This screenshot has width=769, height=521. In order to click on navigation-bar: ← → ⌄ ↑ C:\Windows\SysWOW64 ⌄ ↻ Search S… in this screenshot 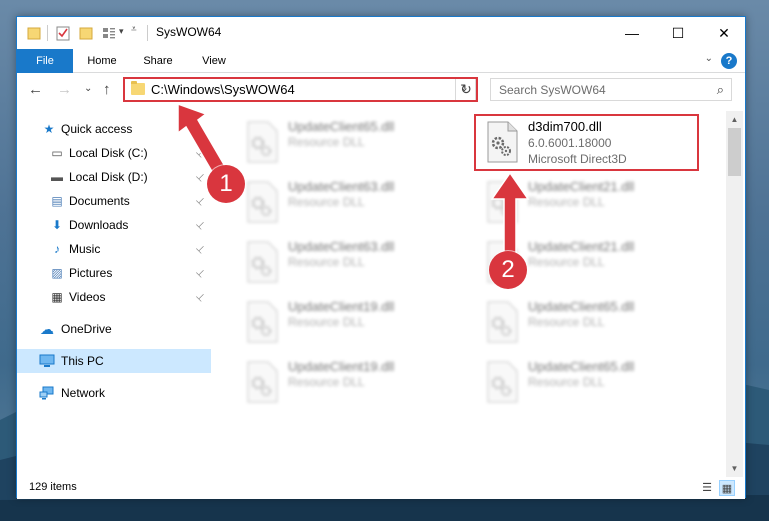, I will do `click(381, 90)`.